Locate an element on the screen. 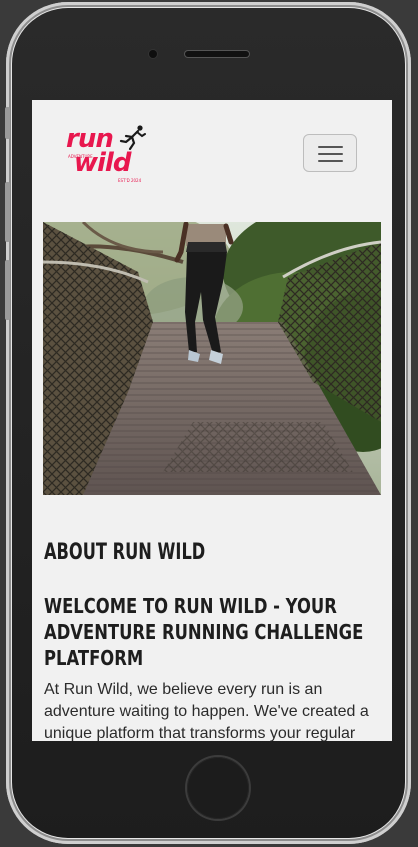 The image size is (418, 847). logo-tag-right: EST'D 2024 is located at coordinates (130, 180).